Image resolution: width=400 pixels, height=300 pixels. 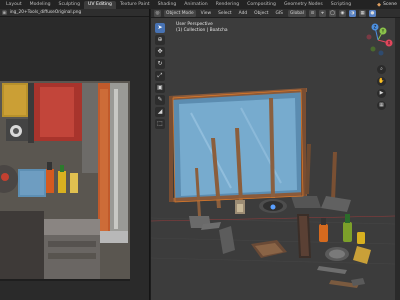 I want to click on menu-select: Select, so click(x=225, y=13).